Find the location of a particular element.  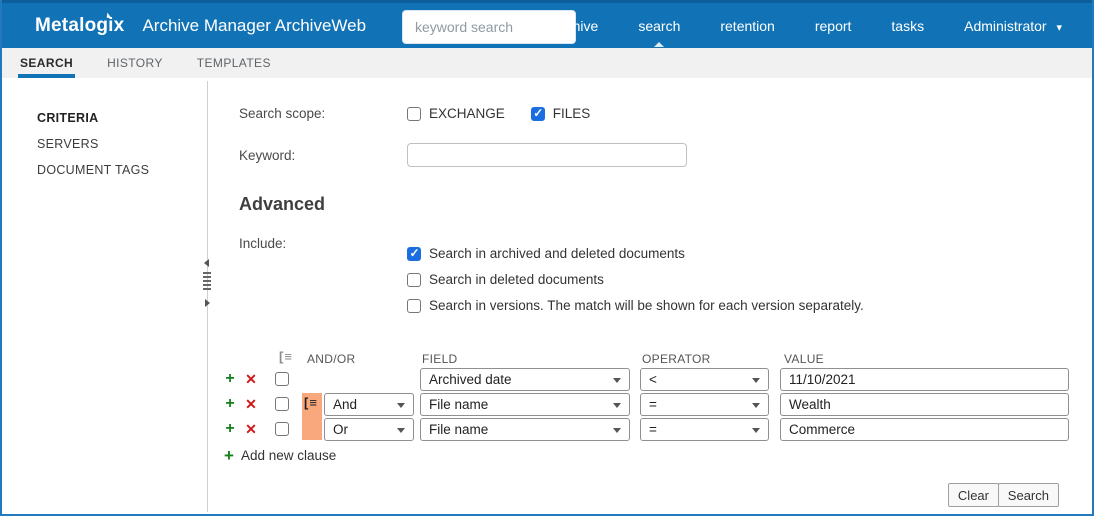

field-select: Archived date is located at coordinates (525, 379).